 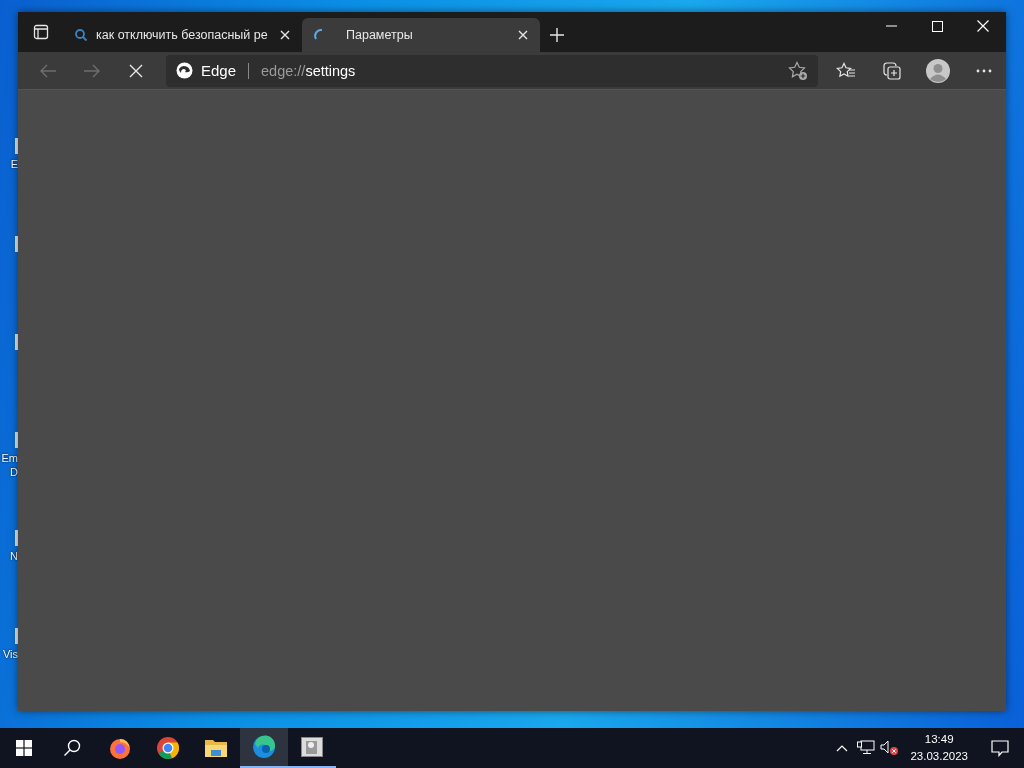 I want to click on tab-title: как отключить безопасный ре, so click(x=182, y=35).